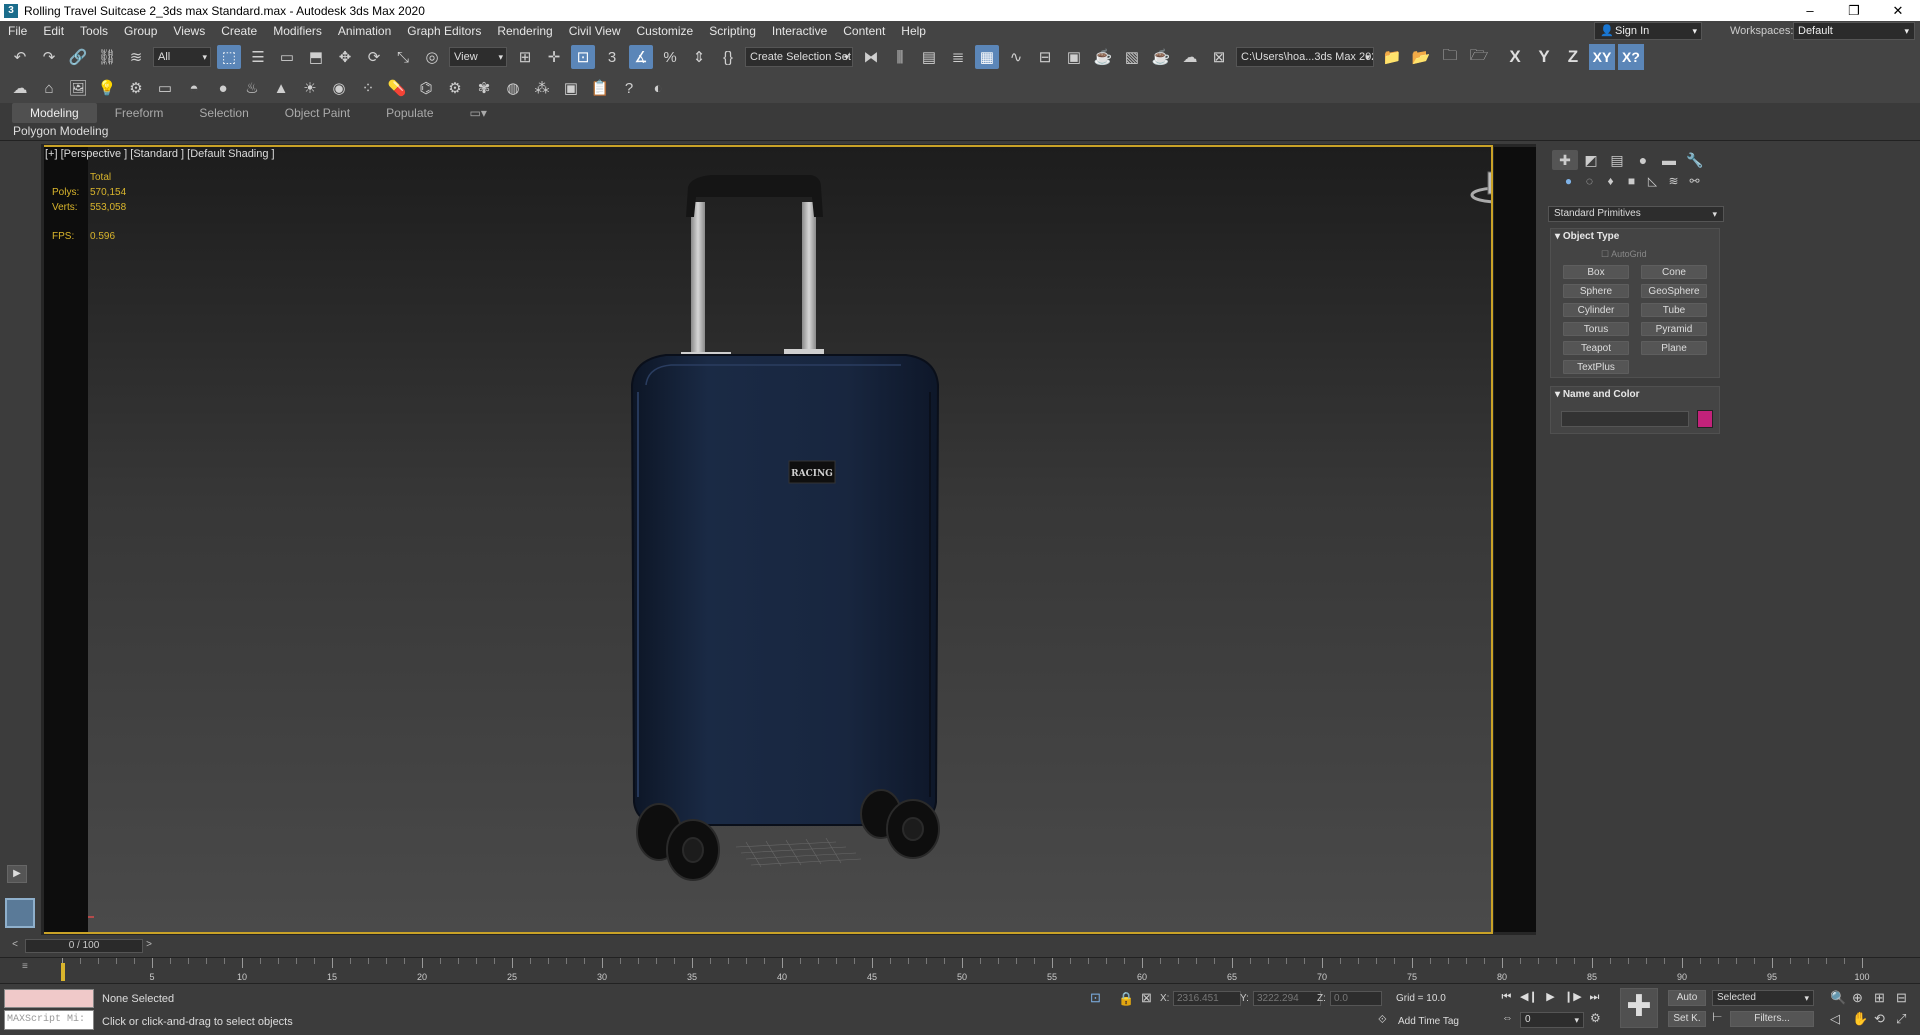 The height and width of the screenshot is (1035, 1920). I want to click on render-shortcuts-icon: ⊠, so click(1219, 57).